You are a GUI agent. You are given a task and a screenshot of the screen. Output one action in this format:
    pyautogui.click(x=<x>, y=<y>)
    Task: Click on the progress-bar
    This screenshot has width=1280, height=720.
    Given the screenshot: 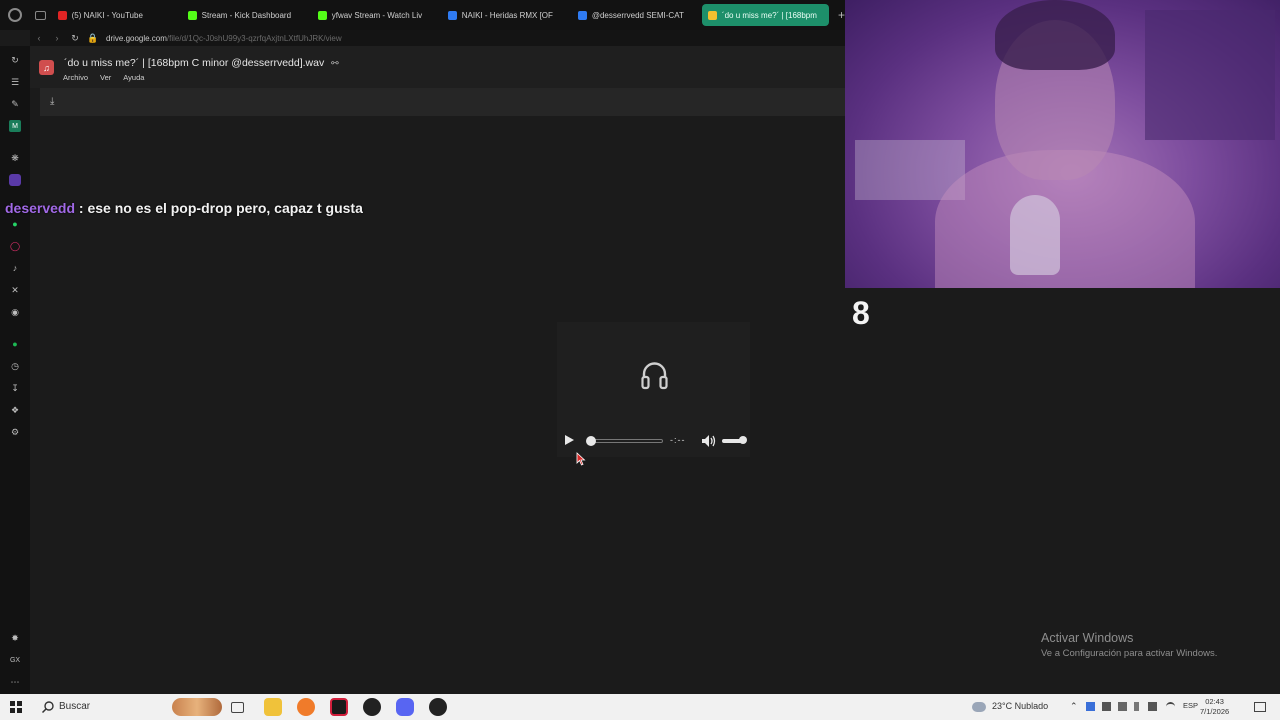 What is the action you would take?
    pyautogui.click(x=626, y=441)
    